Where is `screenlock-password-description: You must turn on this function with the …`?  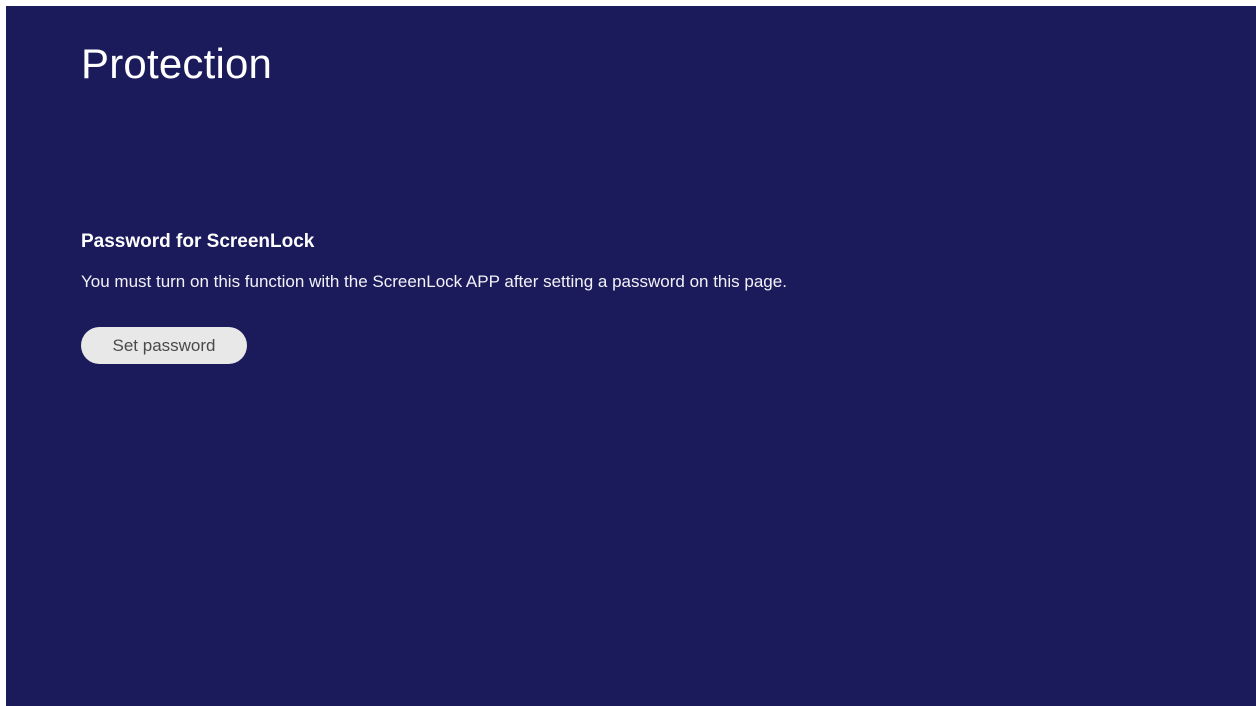 screenlock-password-description: You must turn on this function with the … is located at coordinates (434, 281).